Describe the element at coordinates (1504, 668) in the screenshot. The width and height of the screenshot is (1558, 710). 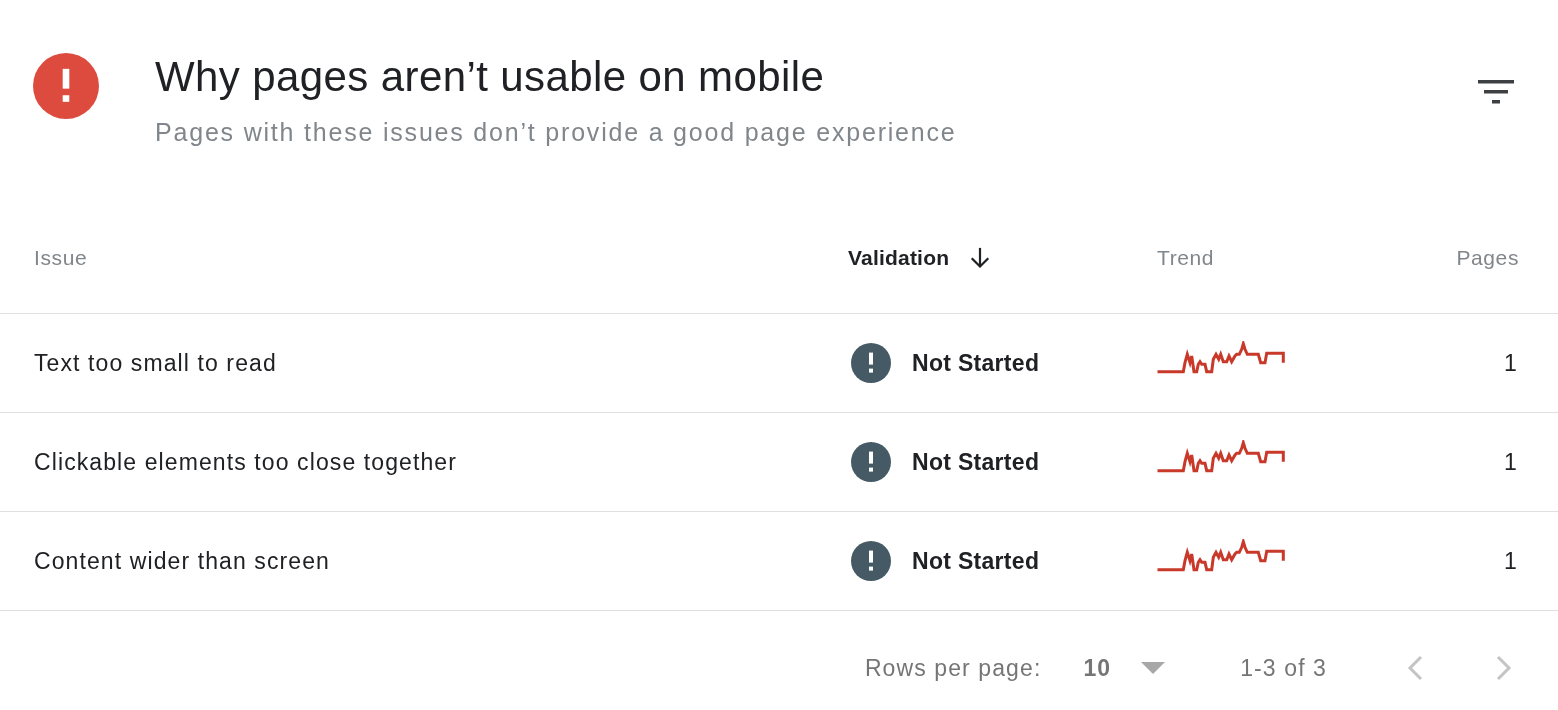
I see `chevron-right-icon` at that location.